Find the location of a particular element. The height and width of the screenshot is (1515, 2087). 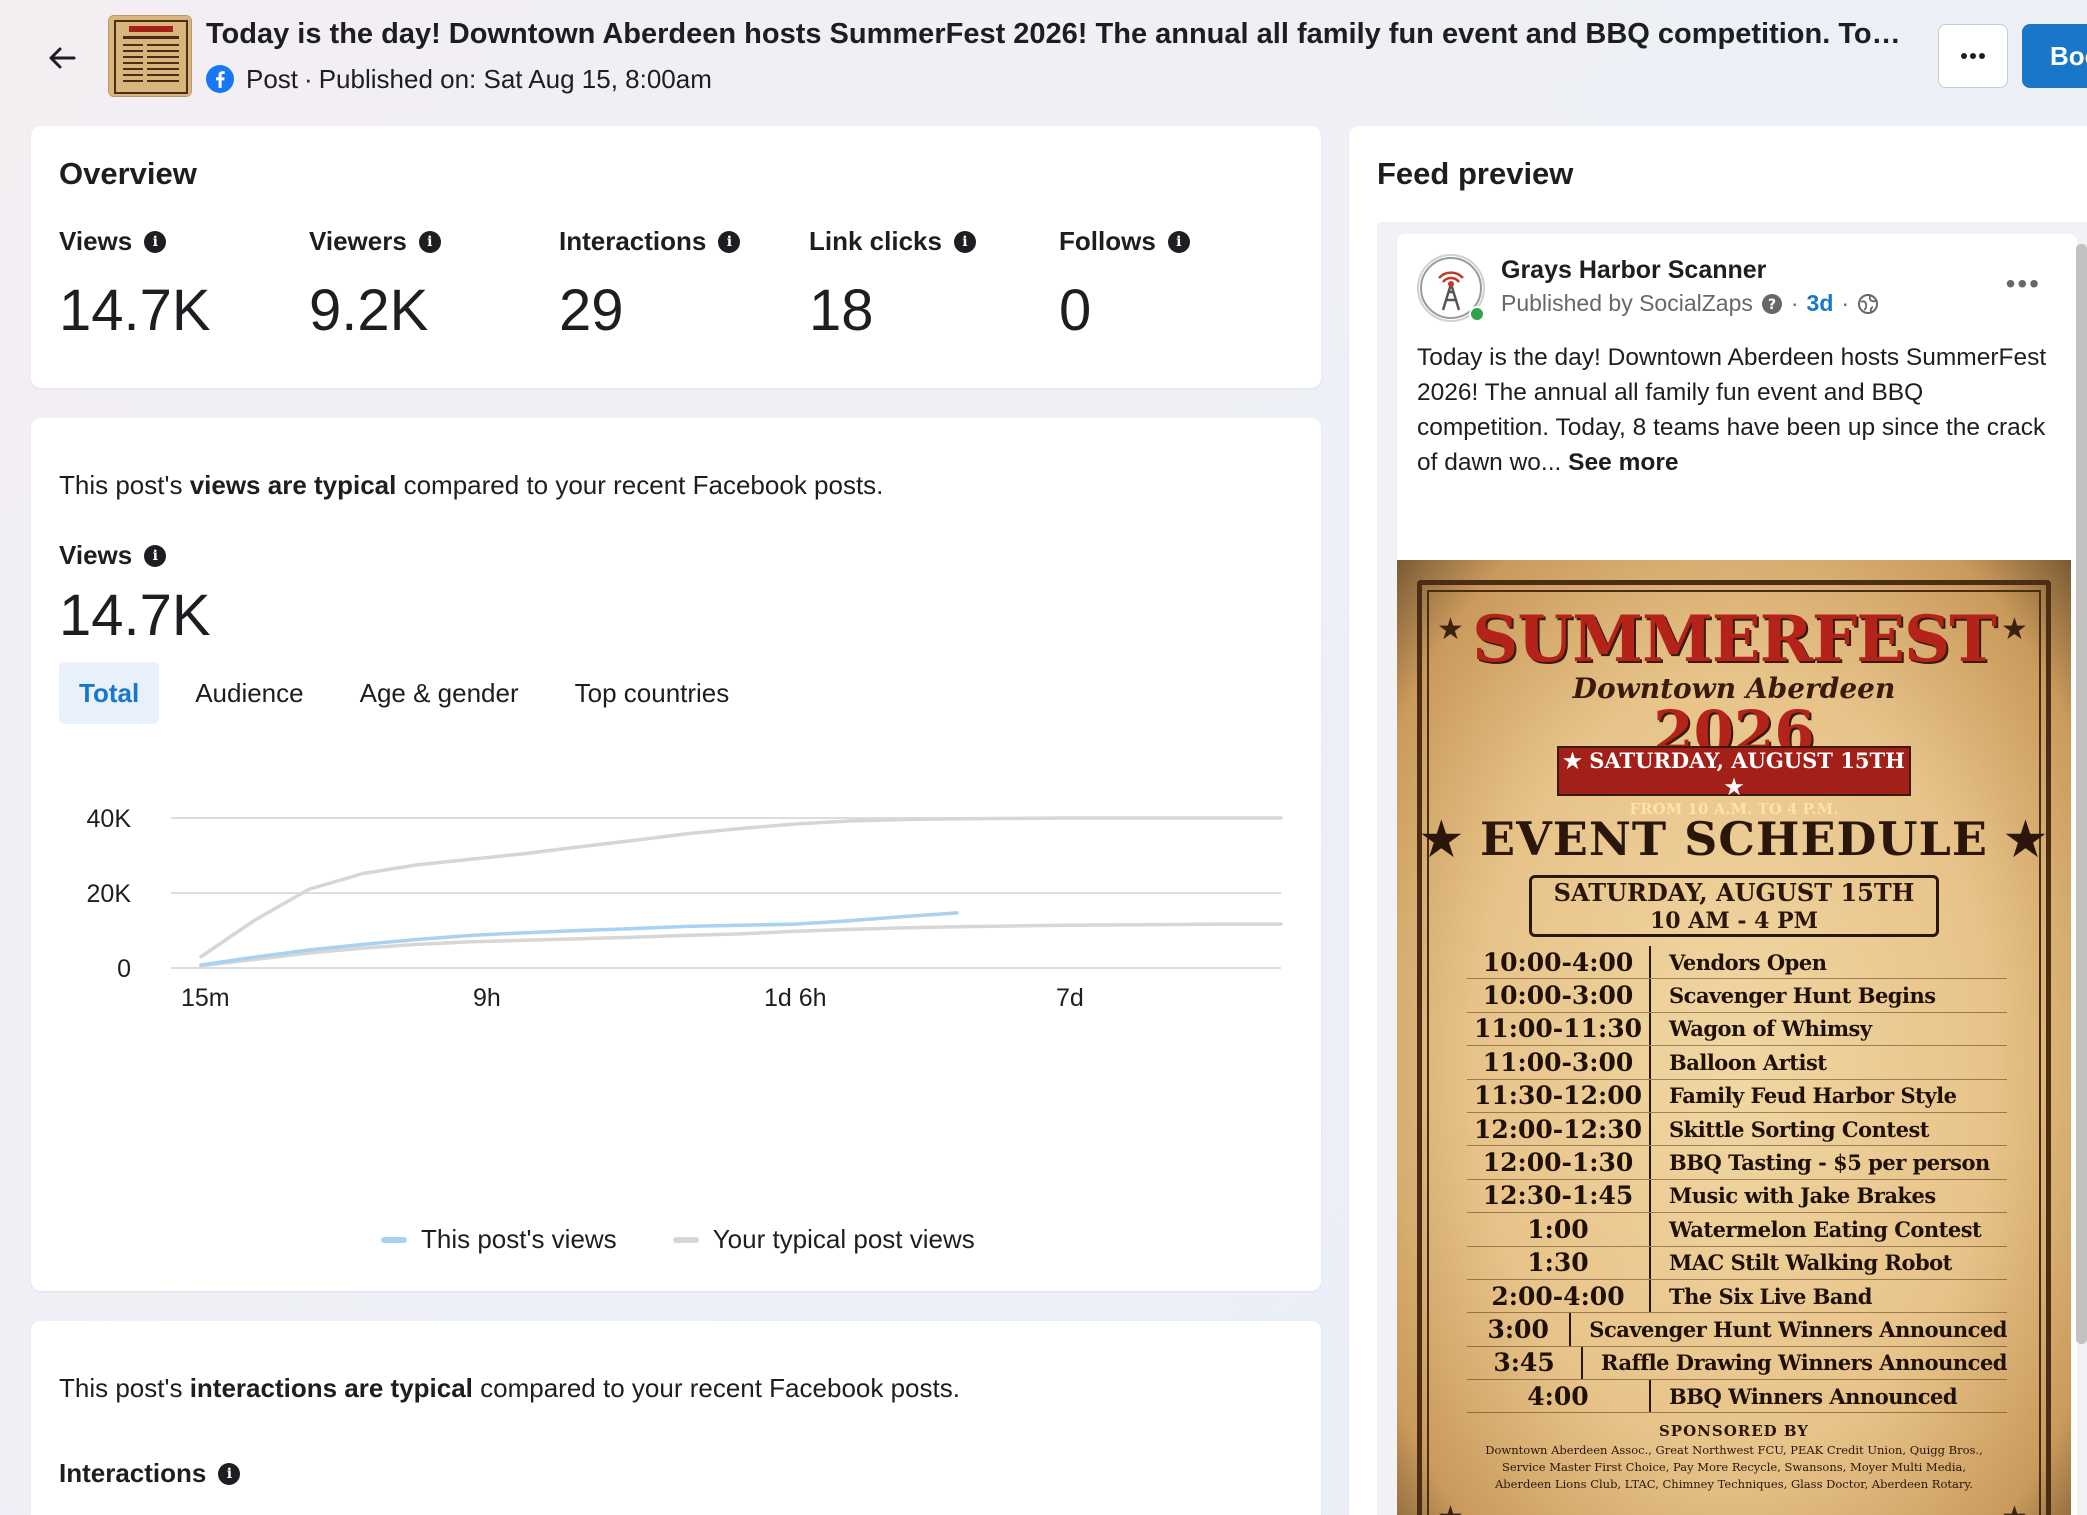

schedule-time: 4:00 is located at coordinates (1559, 1396).